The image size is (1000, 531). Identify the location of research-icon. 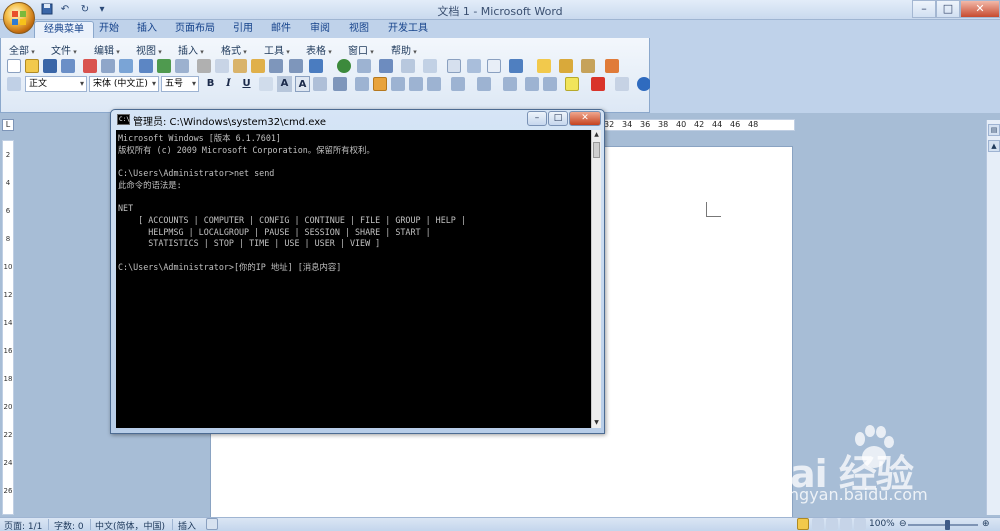
(146, 66).